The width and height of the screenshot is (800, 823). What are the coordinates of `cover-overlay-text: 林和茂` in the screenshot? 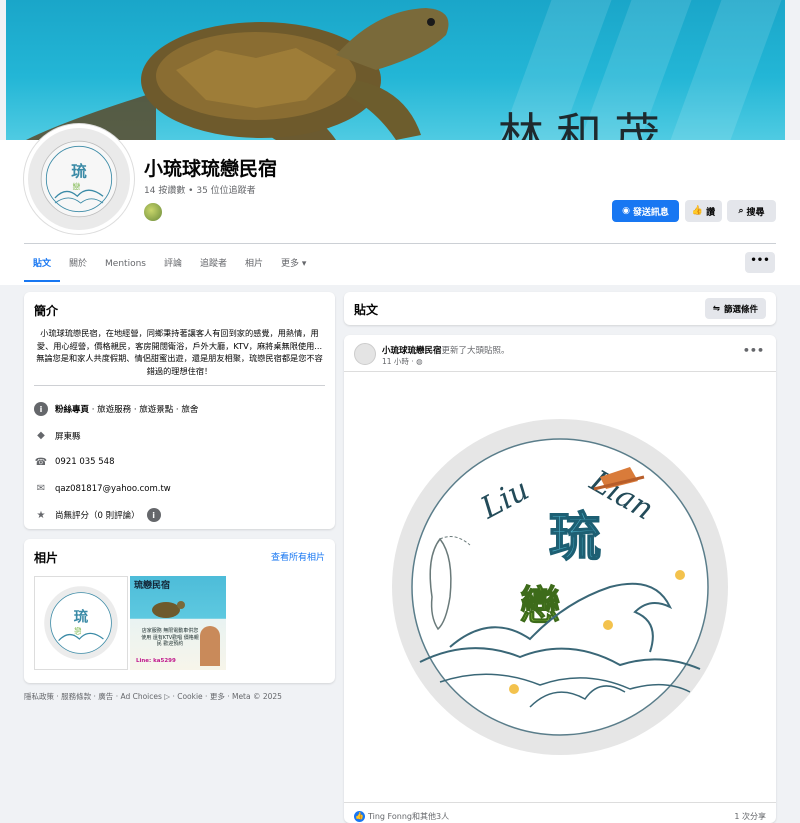 It's located at (585, 124).